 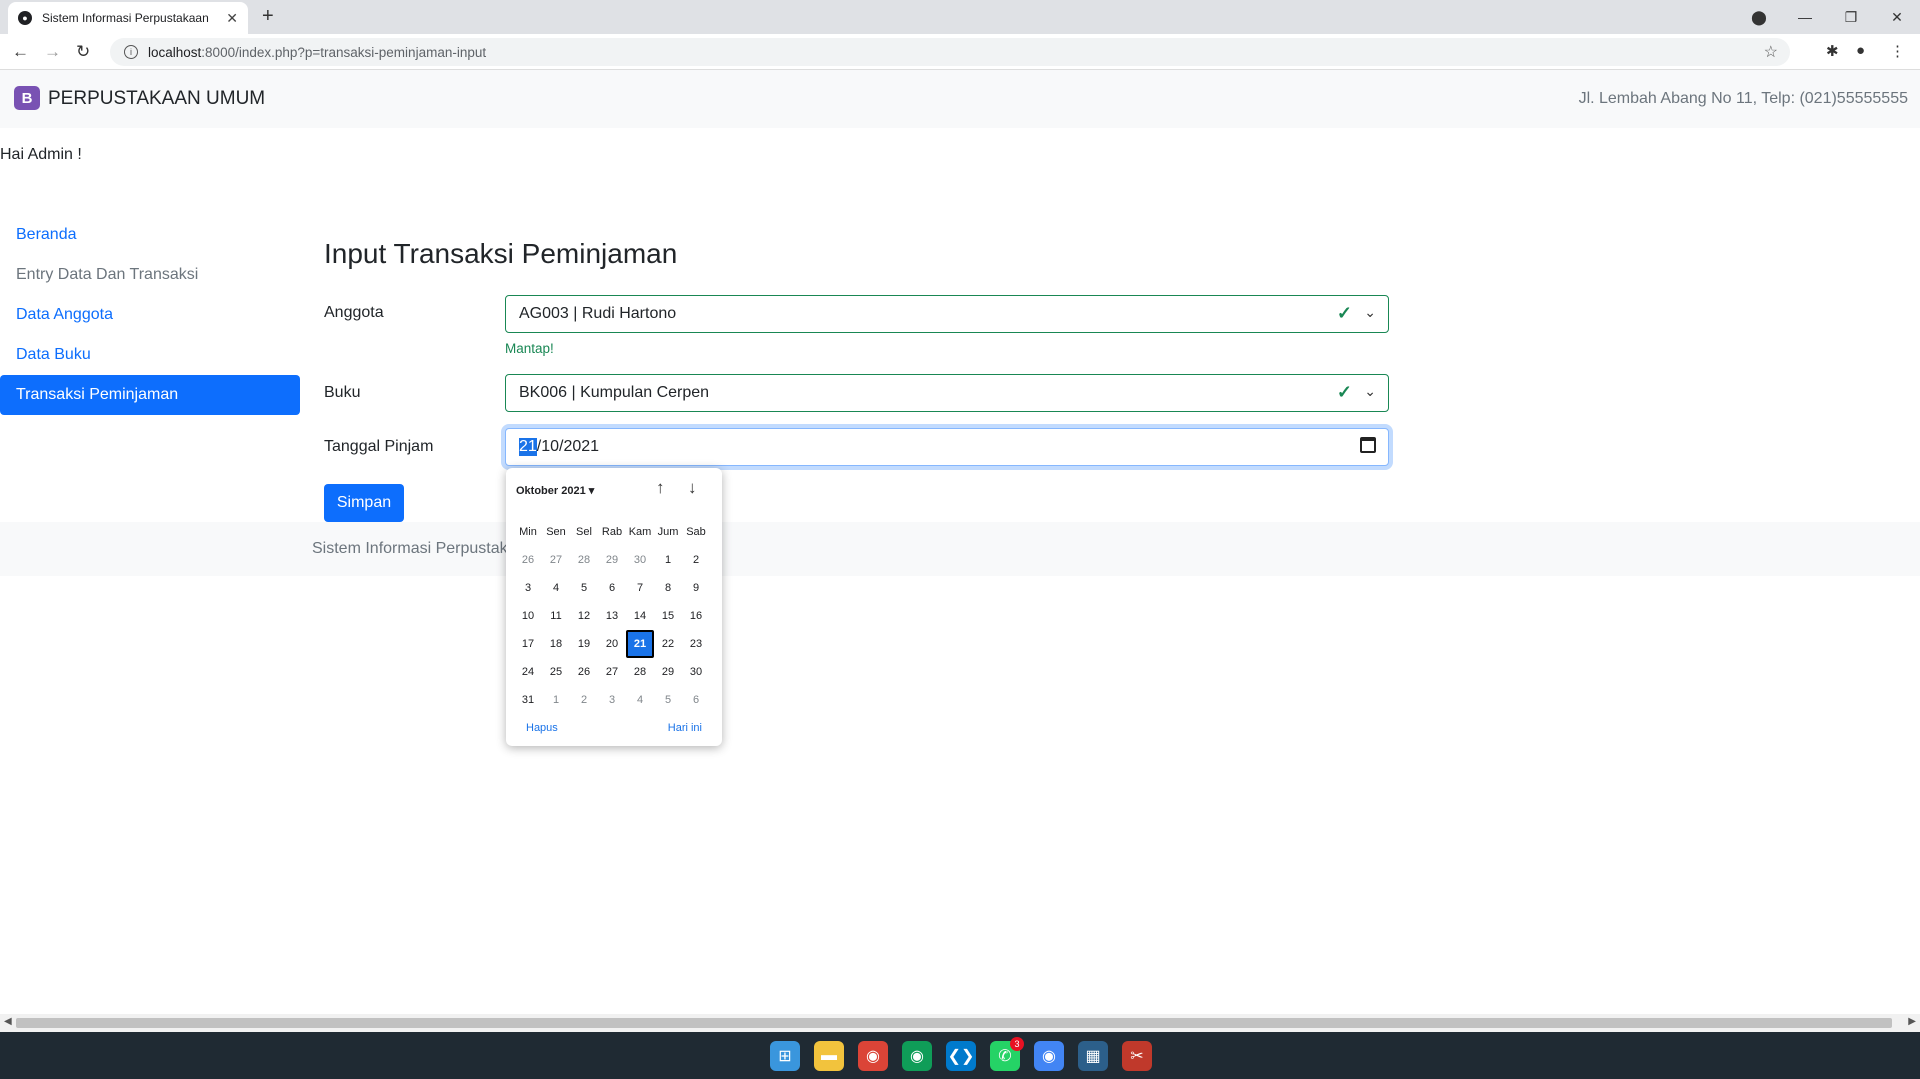 What do you see at coordinates (528, 447) in the screenshot?
I see `date-day-segment: 21` at bounding box center [528, 447].